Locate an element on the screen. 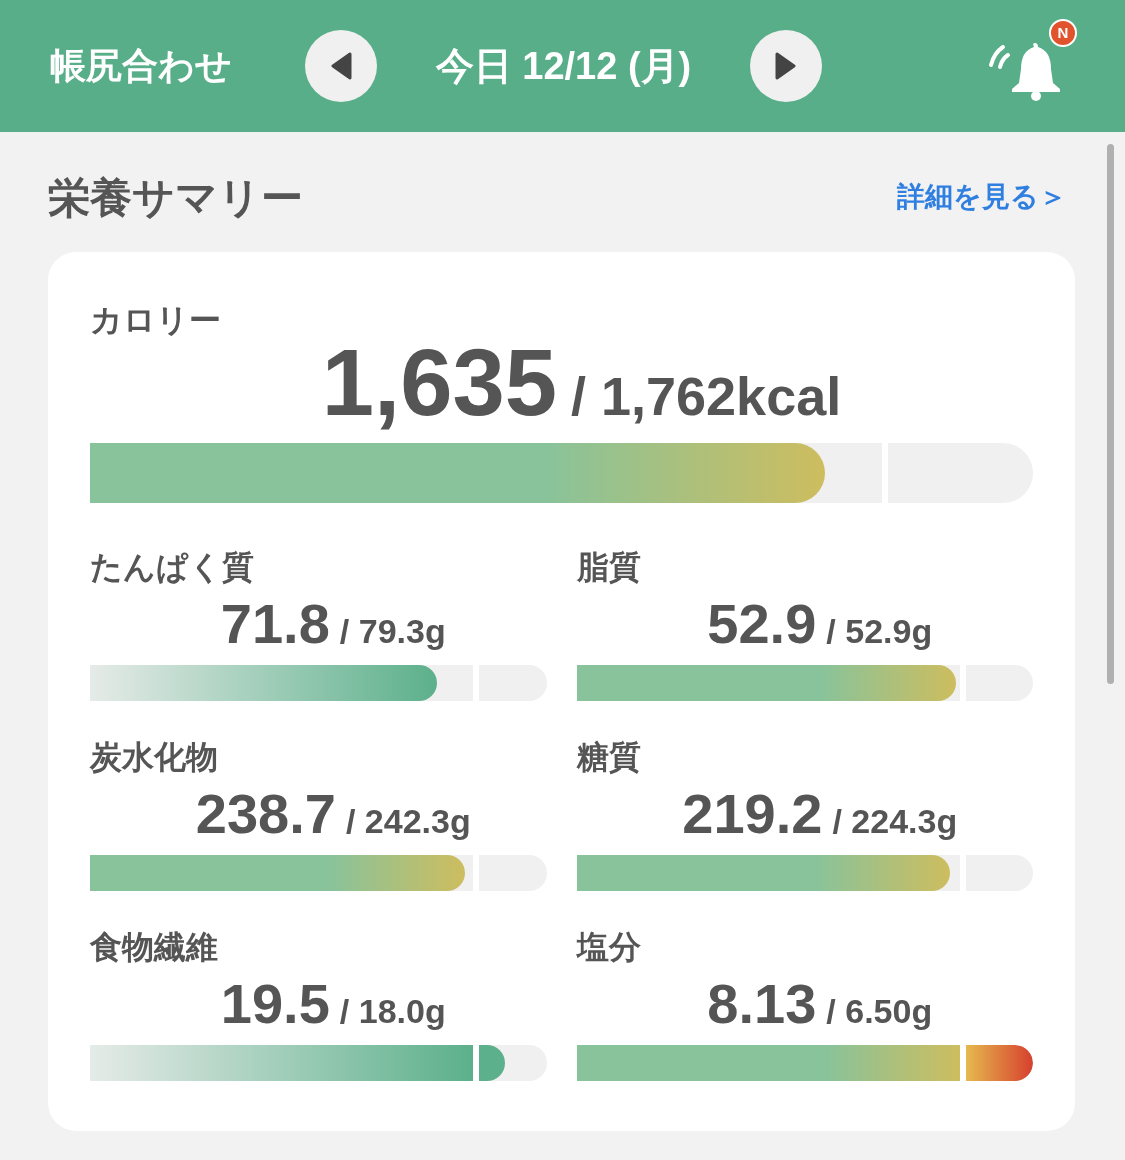  nutrient-value: 19.5 is located at coordinates (275, 1004).